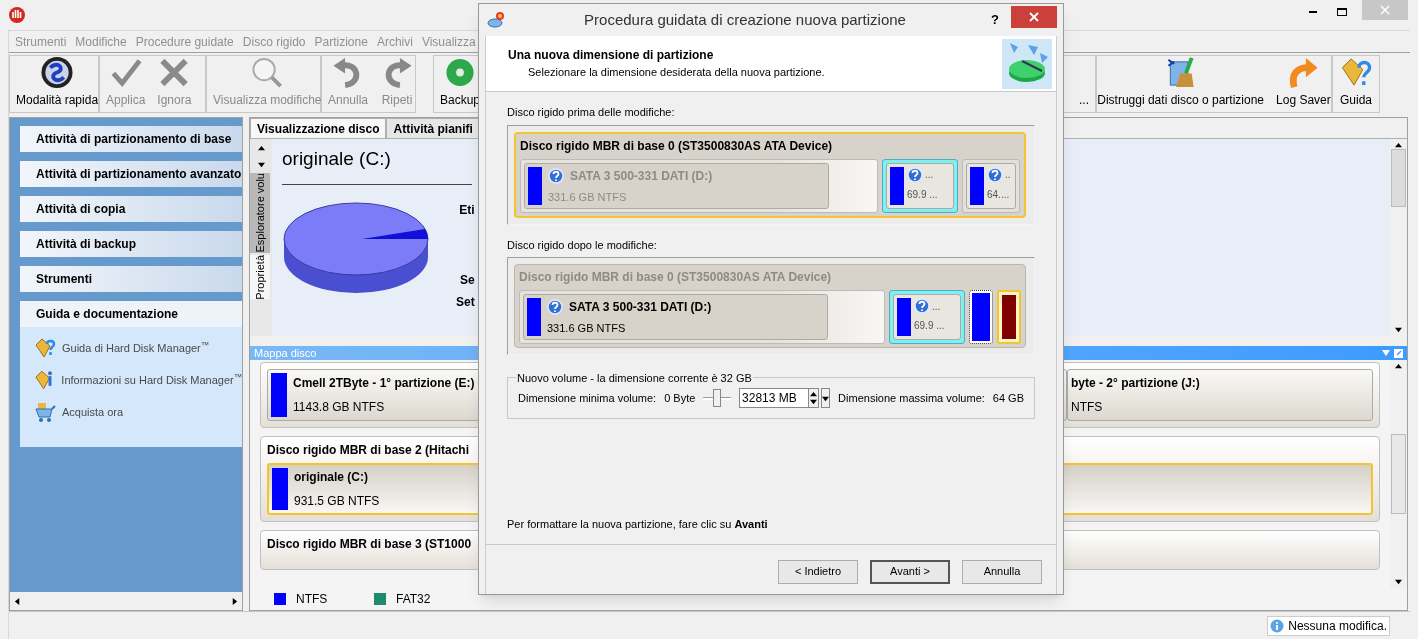  What do you see at coordinates (17, 15) in the screenshot?
I see `app-logo-icon` at bounding box center [17, 15].